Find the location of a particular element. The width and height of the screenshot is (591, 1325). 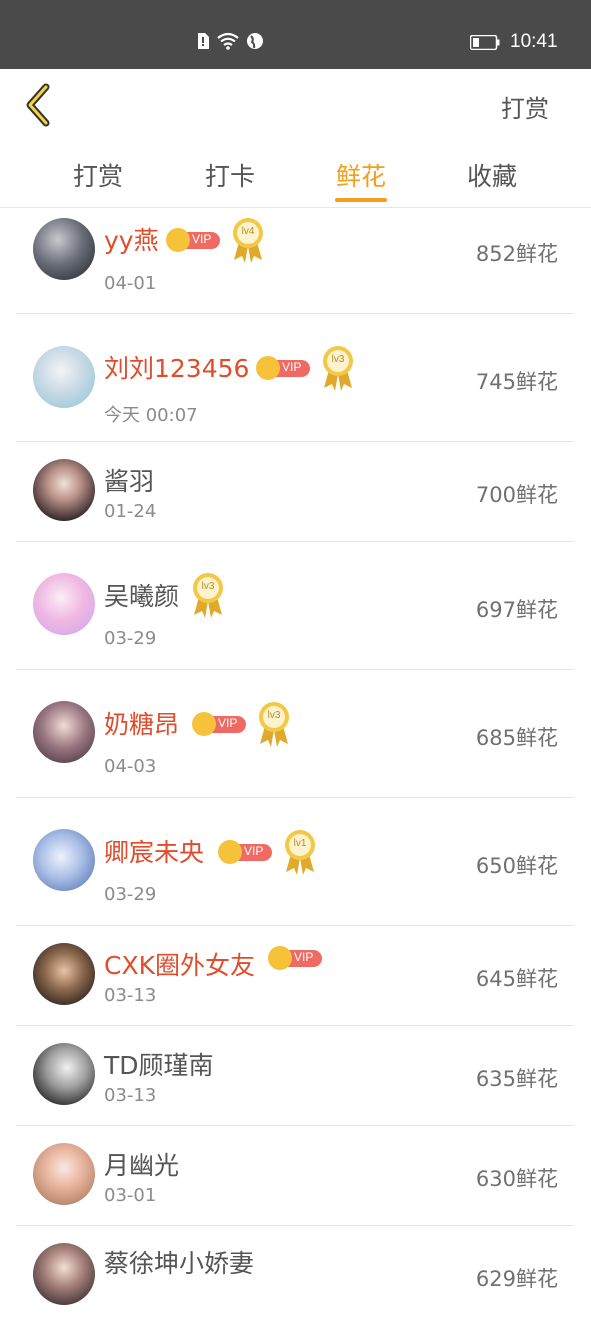

user-name: 吴曦颜 is located at coordinates (142, 596).